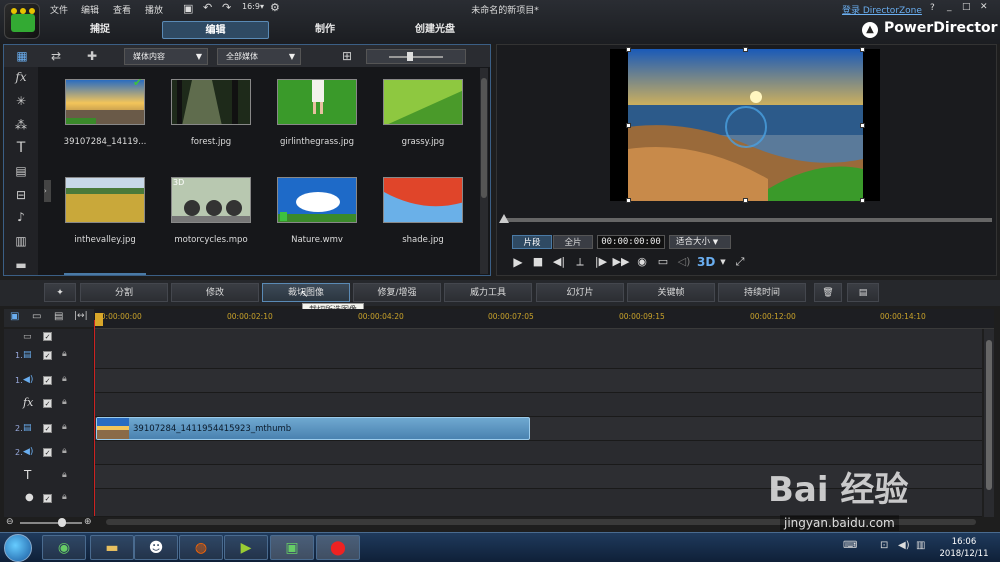 Image resolution: width=1000 pixels, height=562 pixels. What do you see at coordinates (984, 7) in the screenshot?
I see `close-icon: ✕` at bounding box center [984, 7].